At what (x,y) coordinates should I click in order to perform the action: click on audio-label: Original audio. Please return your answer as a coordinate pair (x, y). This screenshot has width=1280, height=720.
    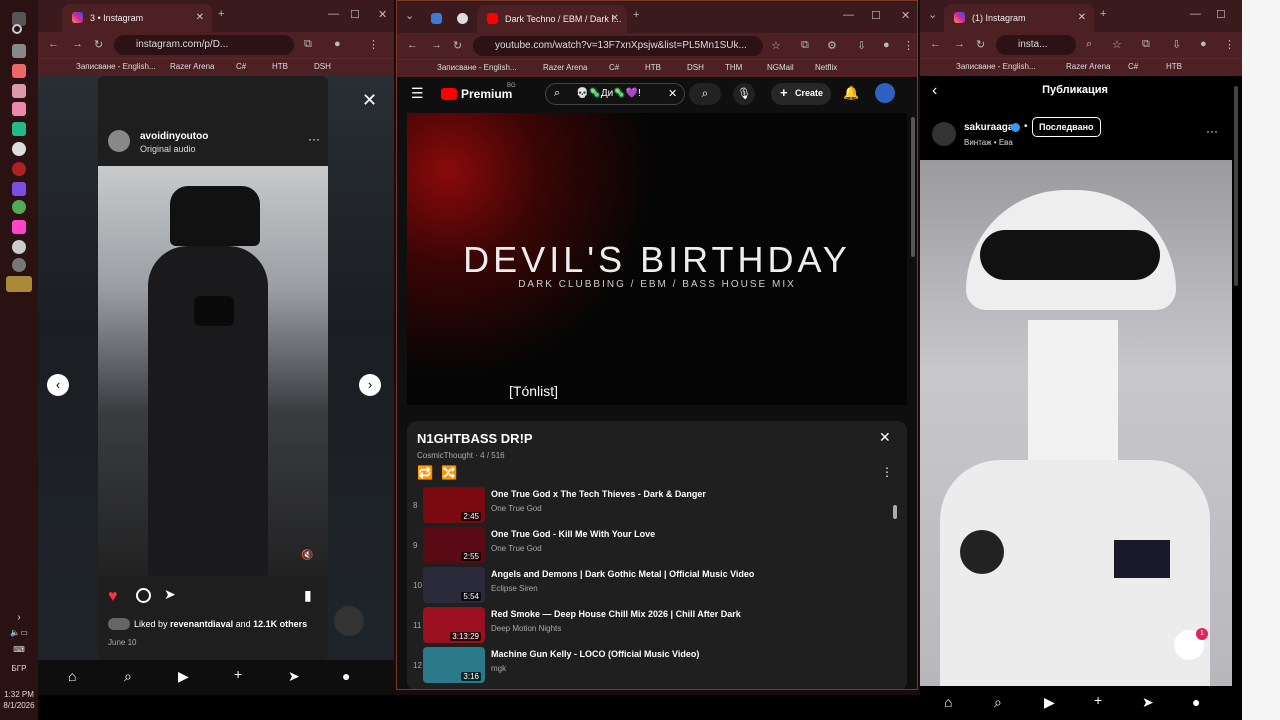
    Looking at the image, I should click on (168, 149).